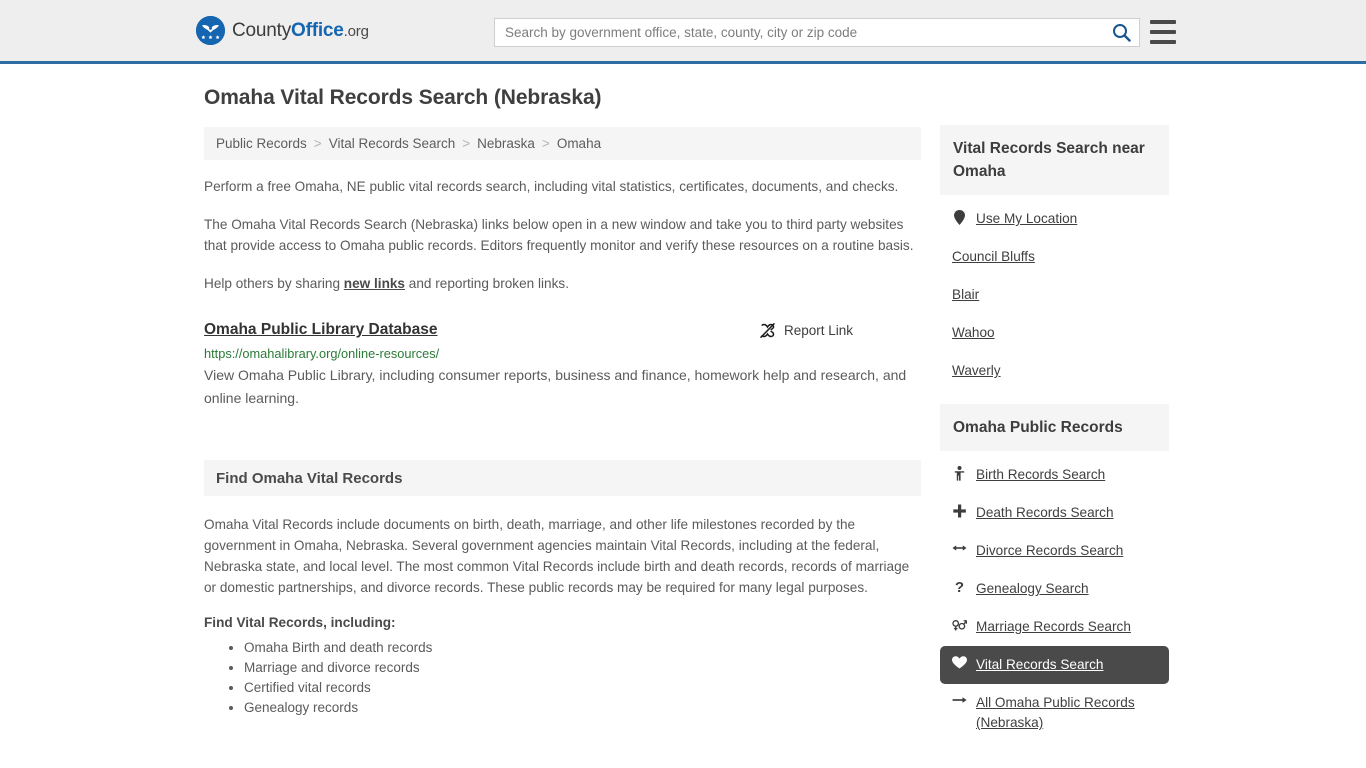  What do you see at coordinates (580, 688) in the screenshot?
I see `list-item: Certified vital records` at bounding box center [580, 688].